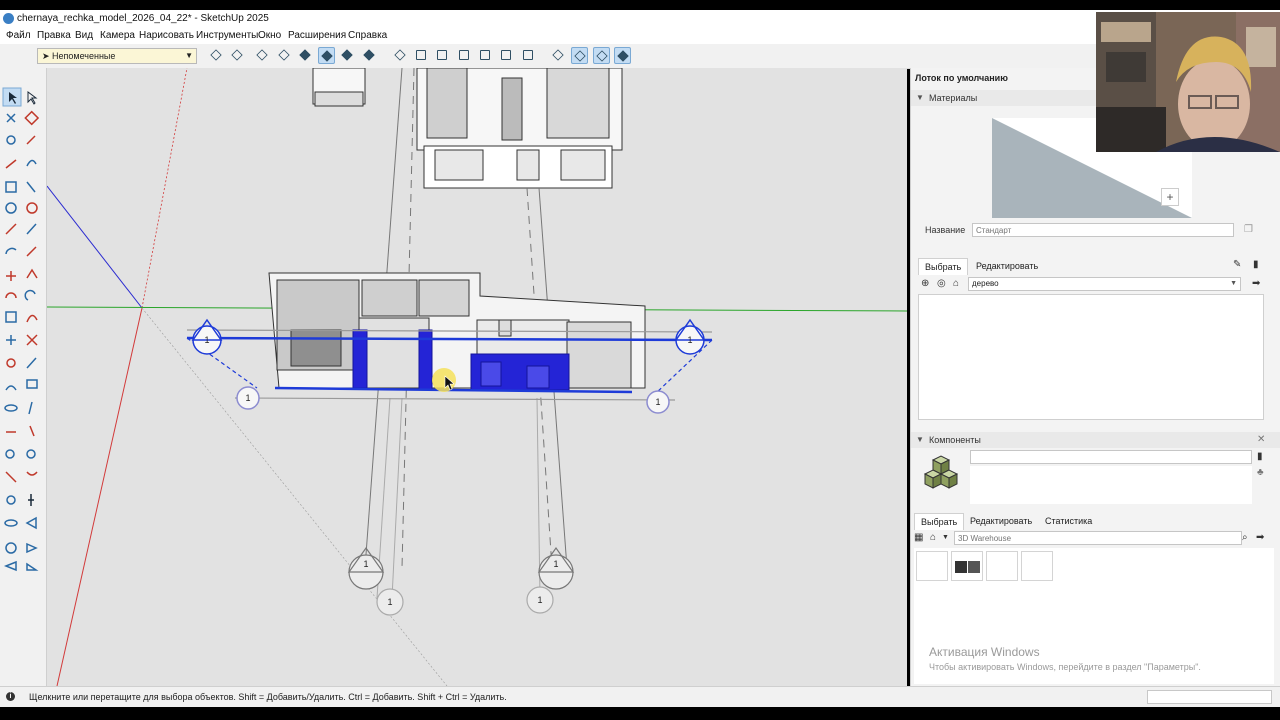 The image size is (1280, 720). I want to click on left-camera-button, so click(506, 55).